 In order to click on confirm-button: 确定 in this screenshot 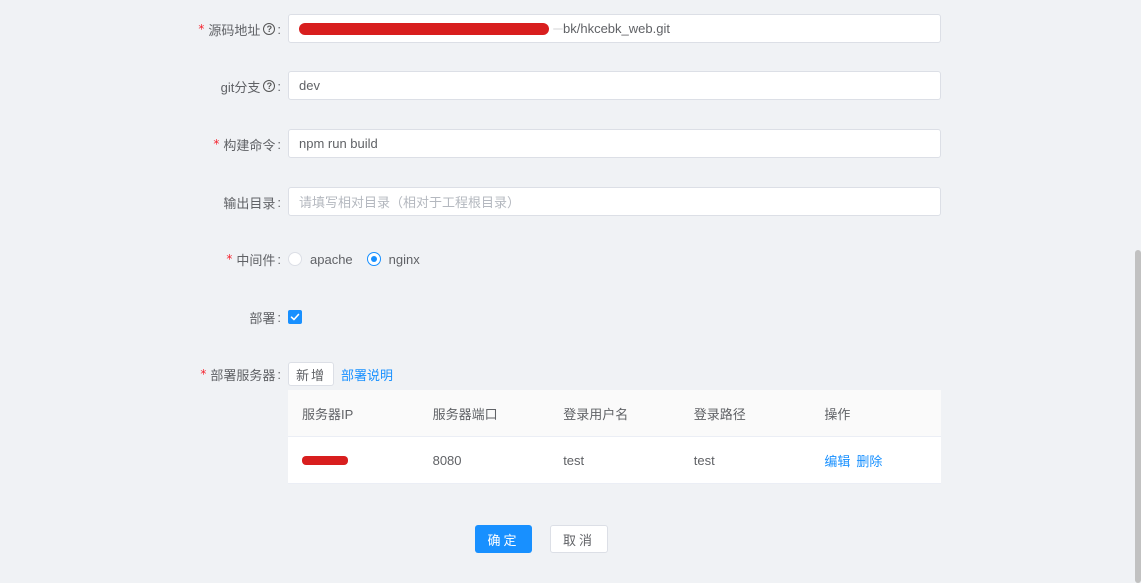, I will do `click(503, 539)`.